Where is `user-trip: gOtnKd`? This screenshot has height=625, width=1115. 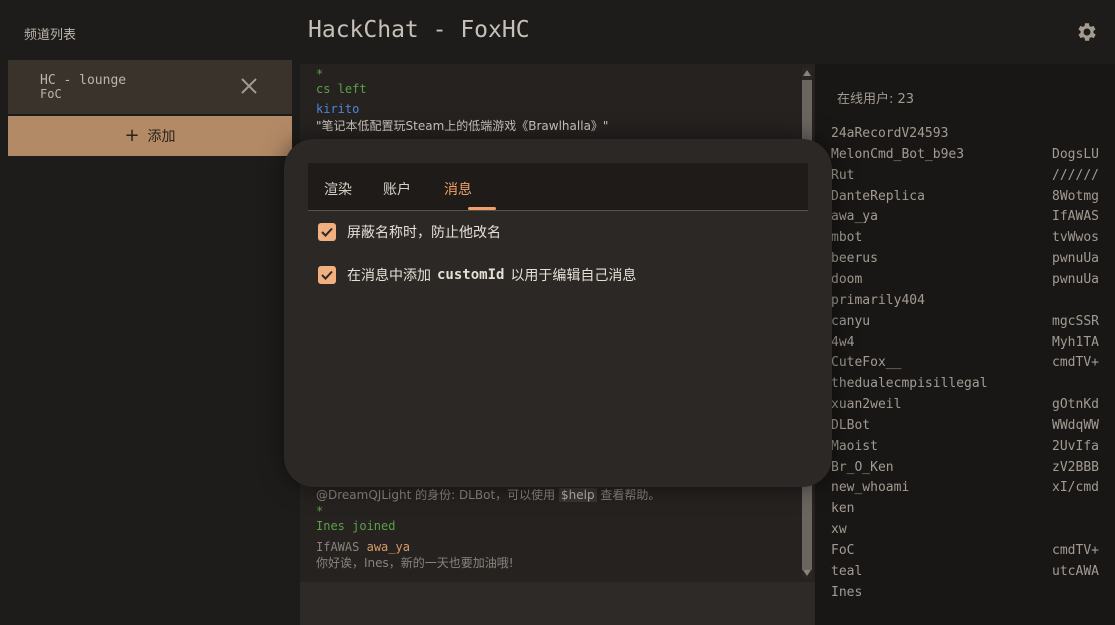
user-trip: gOtnKd is located at coordinates (1075, 404).